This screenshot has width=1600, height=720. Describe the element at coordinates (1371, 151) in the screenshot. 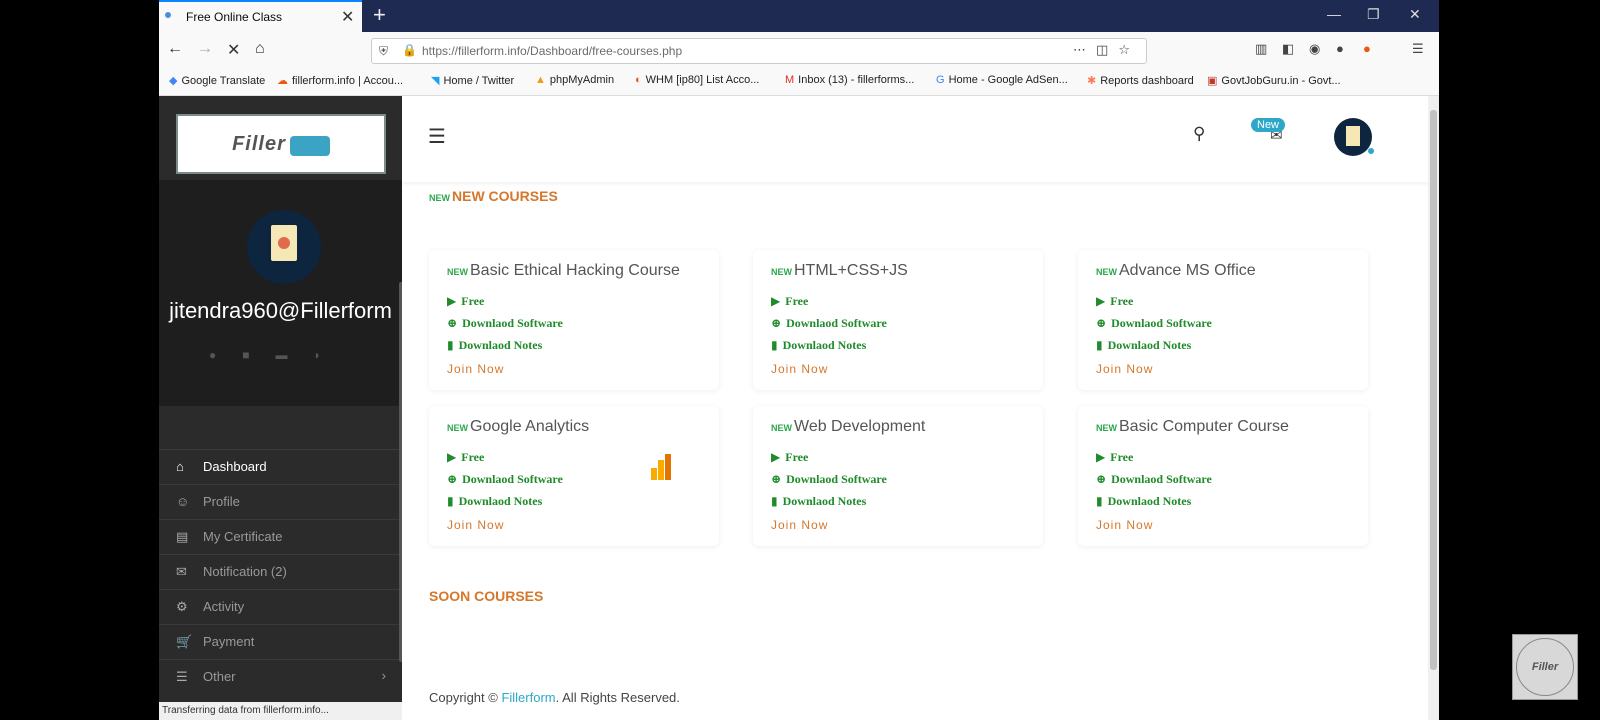

I see `online-status-dot` at that location.